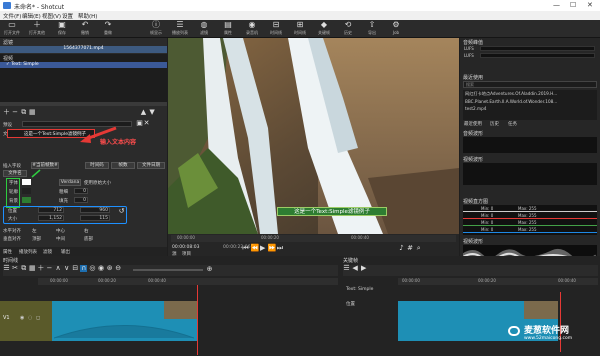  I want to click on track-header: V1 ◉ ◌ ◻, so click(26, 321).